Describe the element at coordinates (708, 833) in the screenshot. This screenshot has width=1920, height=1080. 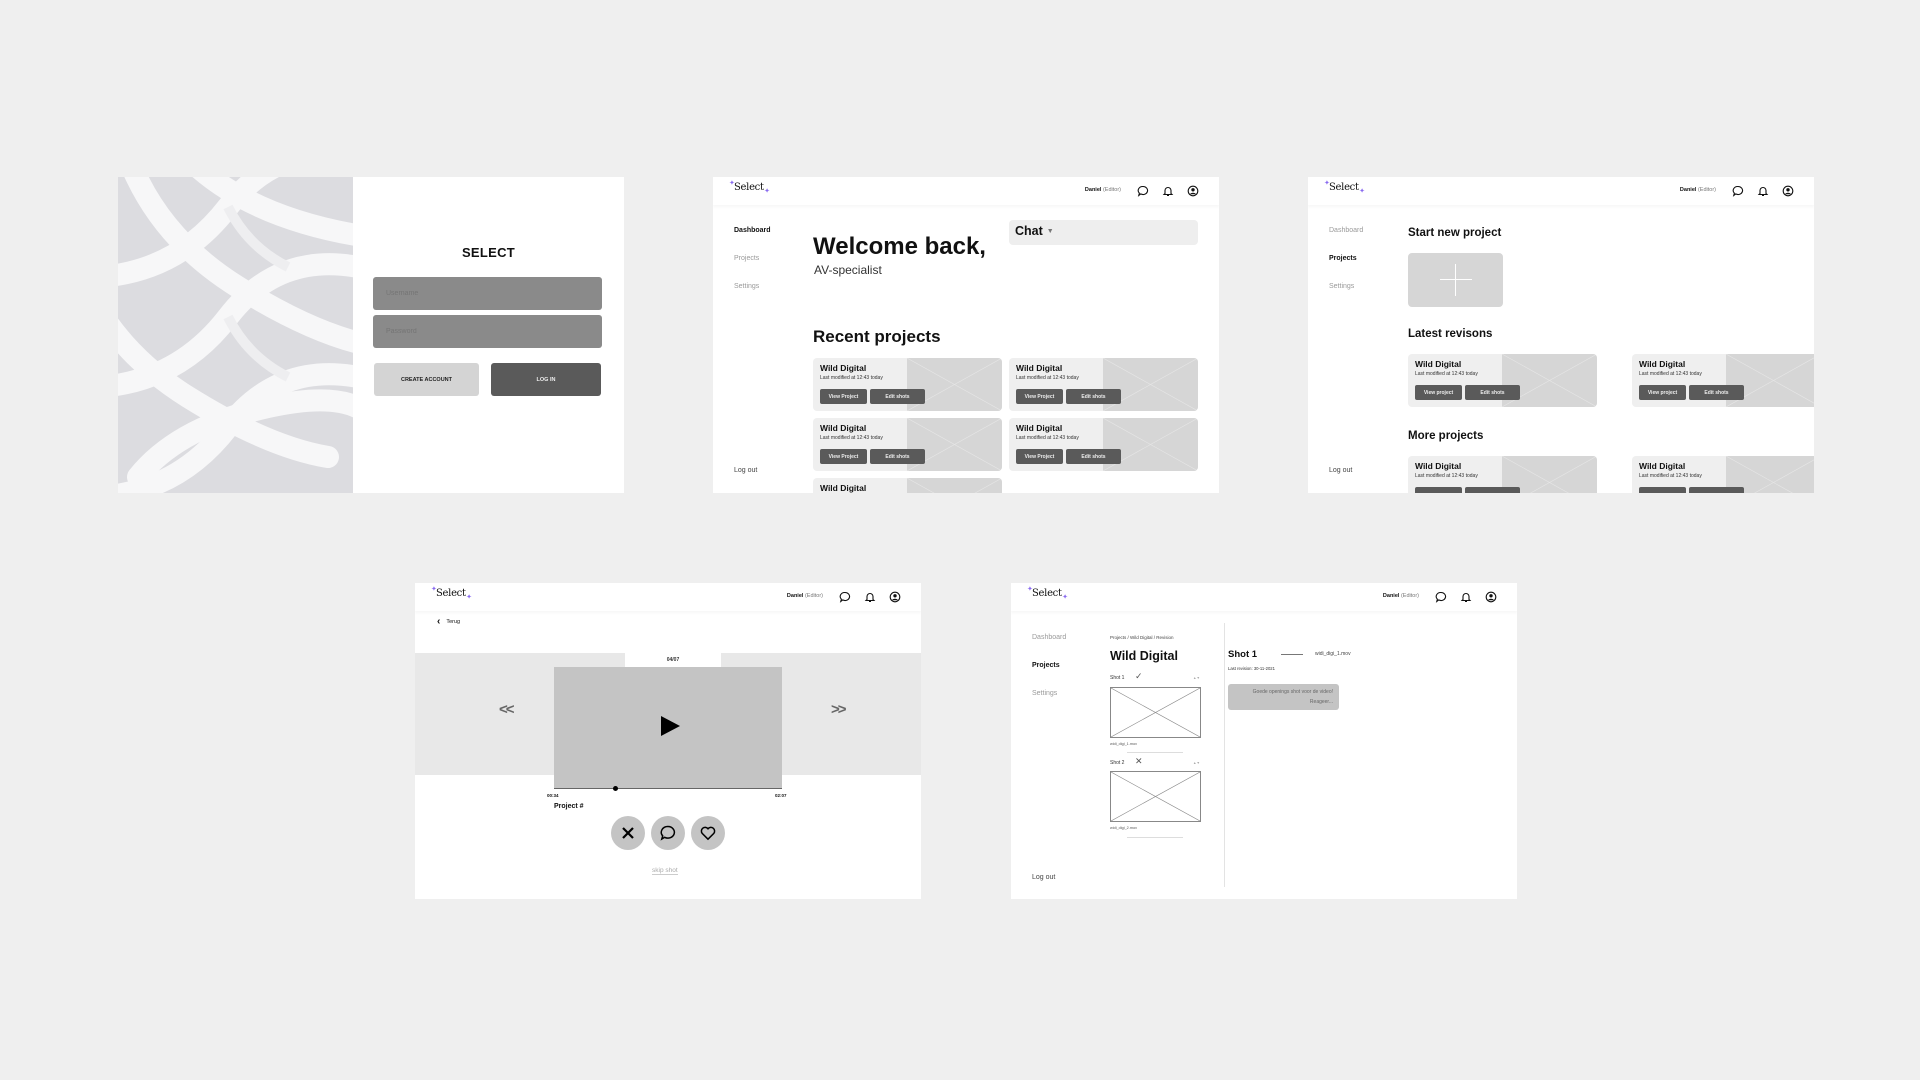
I see `like-button` at that location.